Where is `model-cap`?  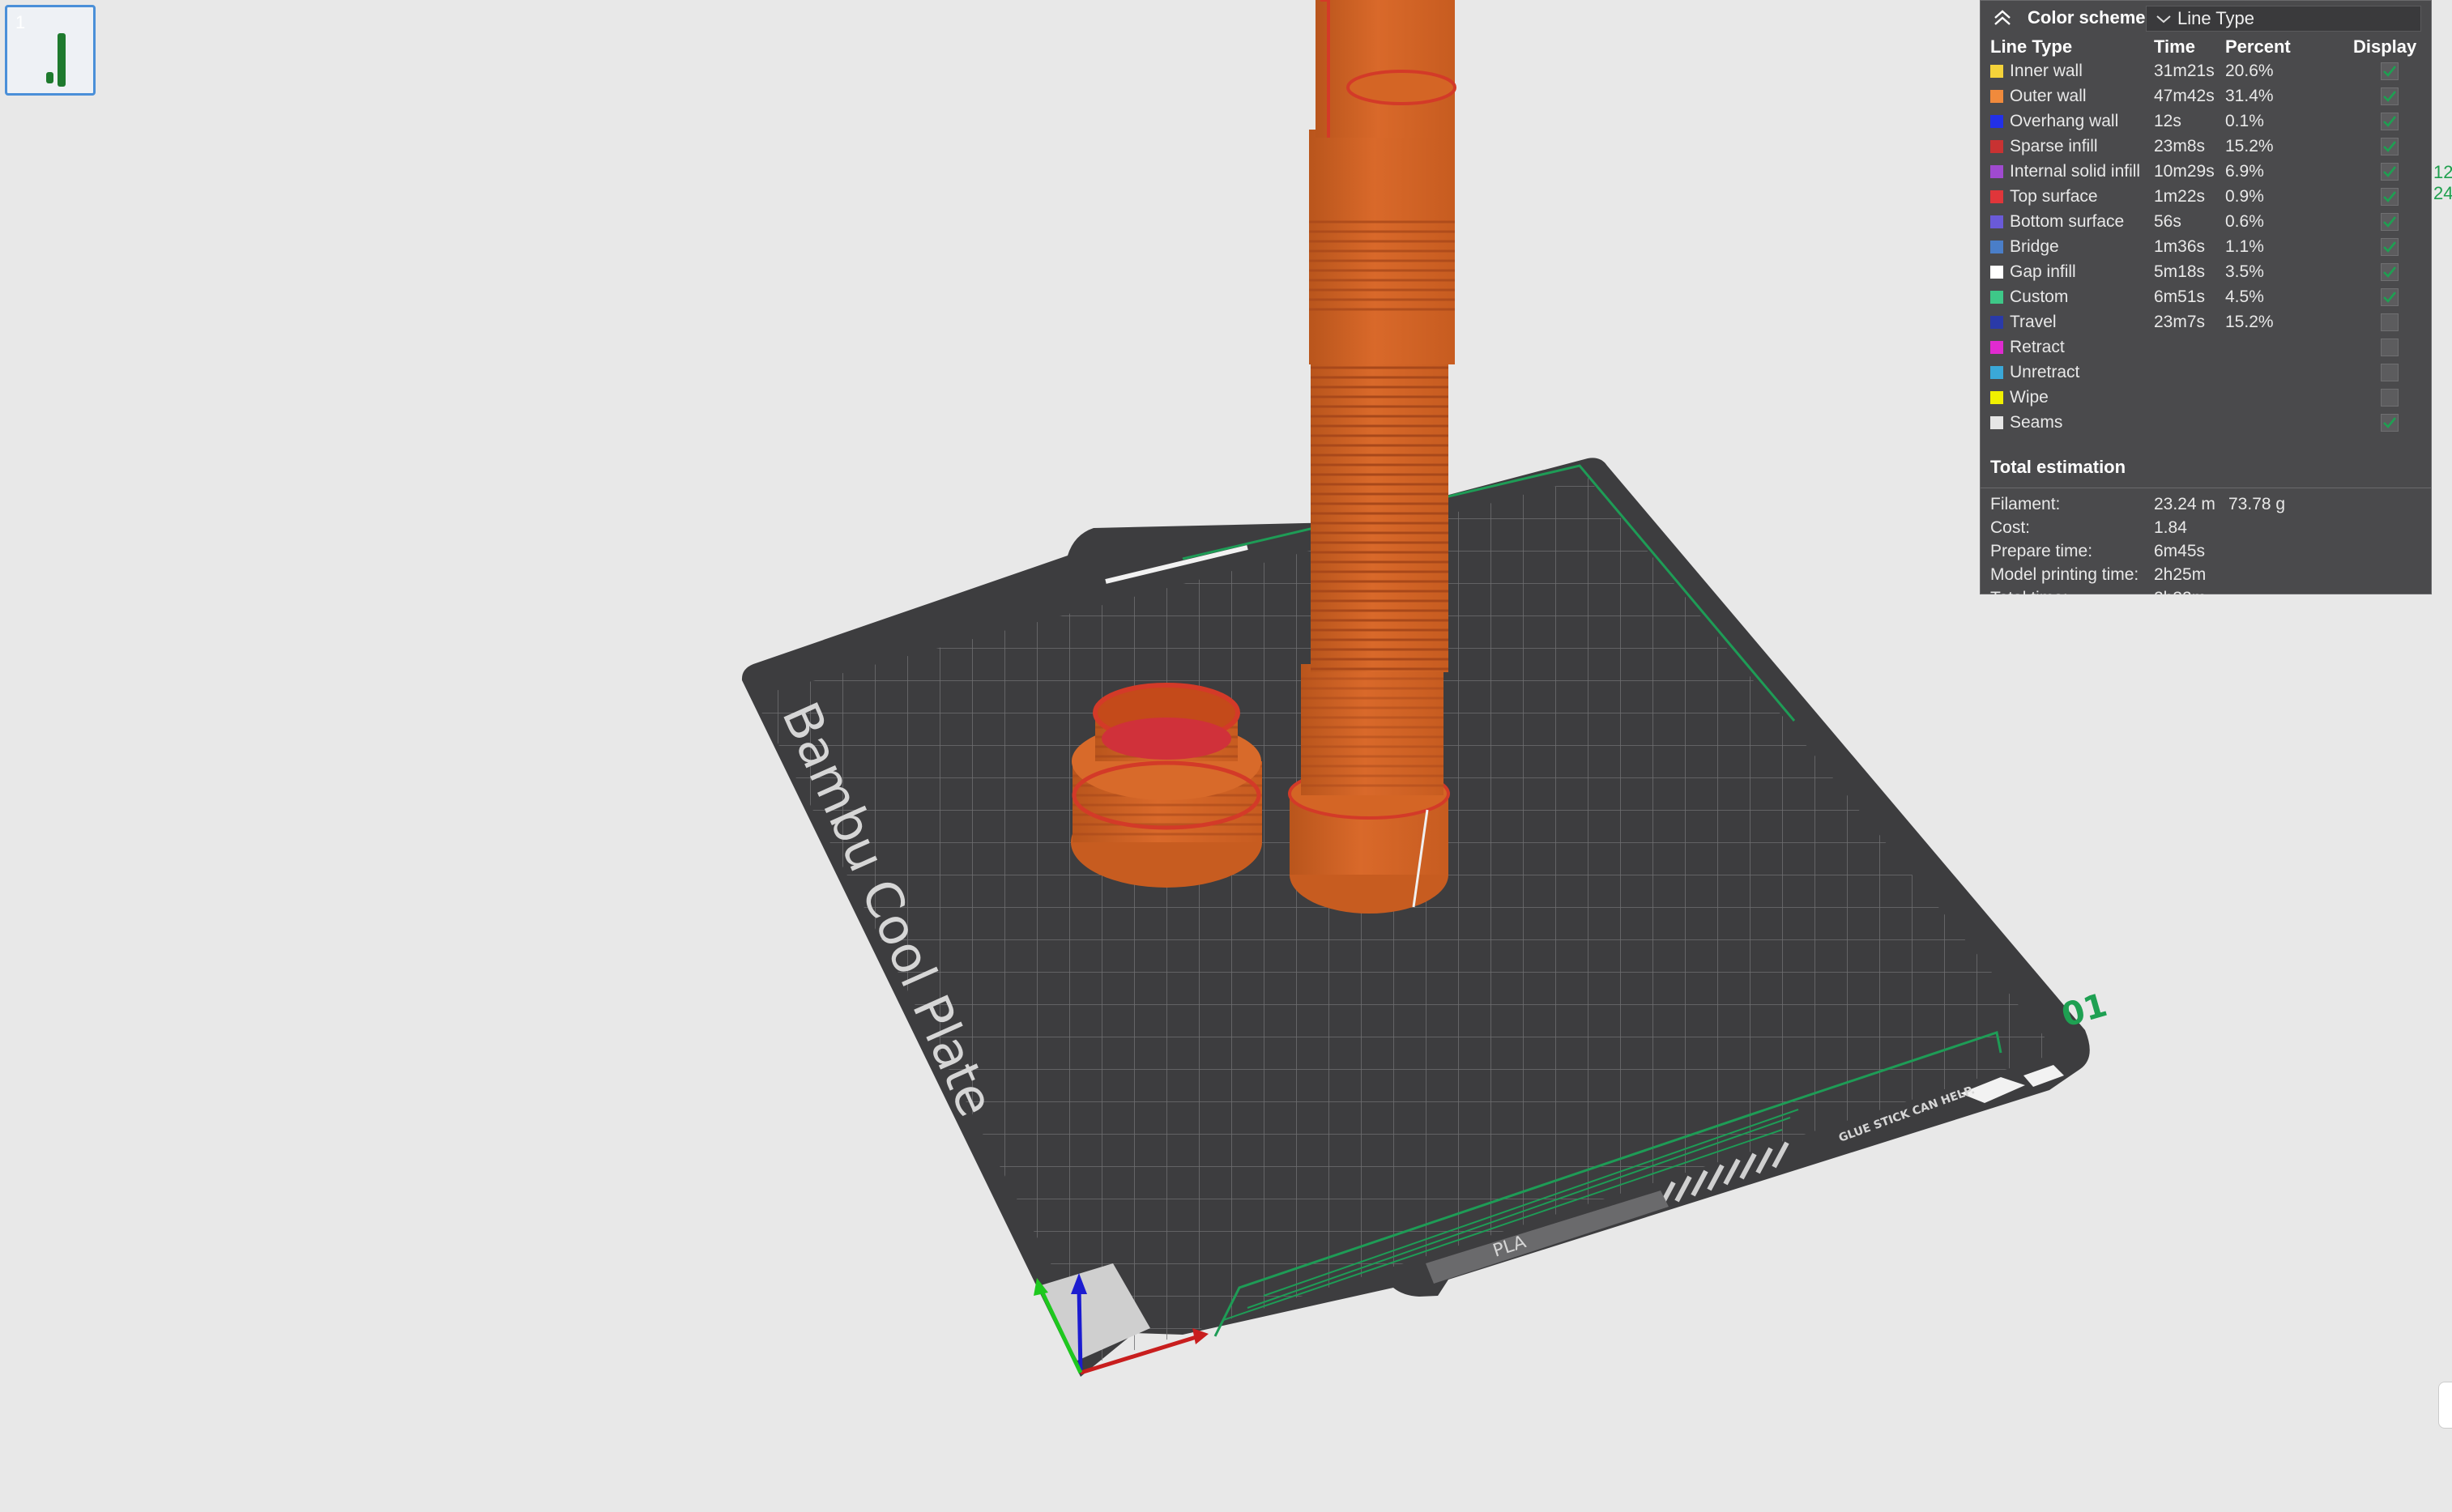
model-cap is located at coordinates (1166, 785).